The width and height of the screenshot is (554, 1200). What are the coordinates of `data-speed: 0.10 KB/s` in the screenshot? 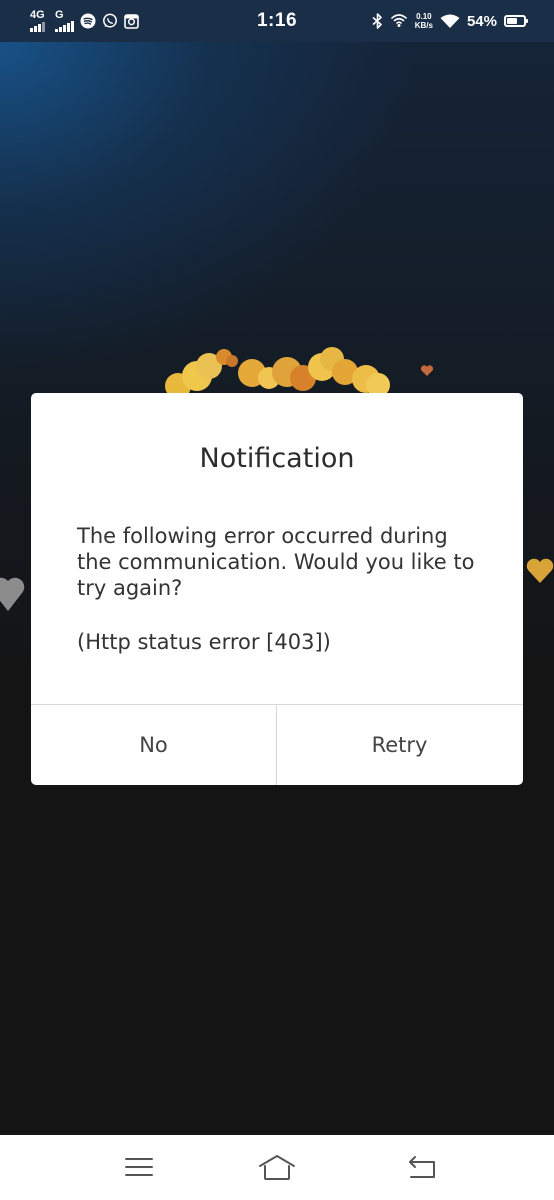 It's located at (424, 21).